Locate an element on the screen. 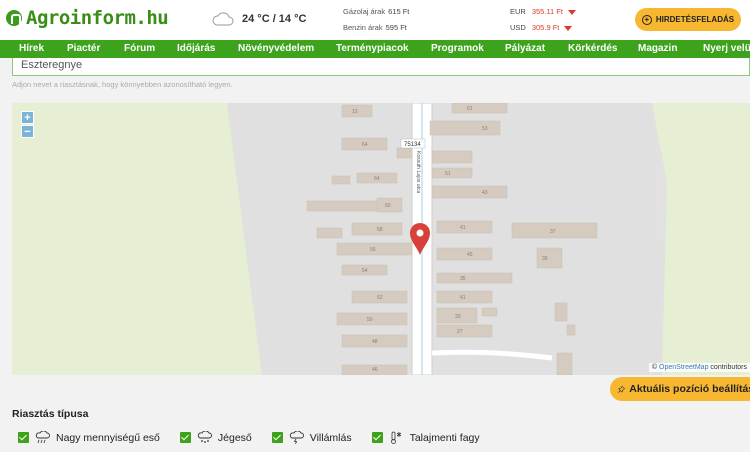  nav-item-hirek: Hírek is located at coordinates (31, 48).